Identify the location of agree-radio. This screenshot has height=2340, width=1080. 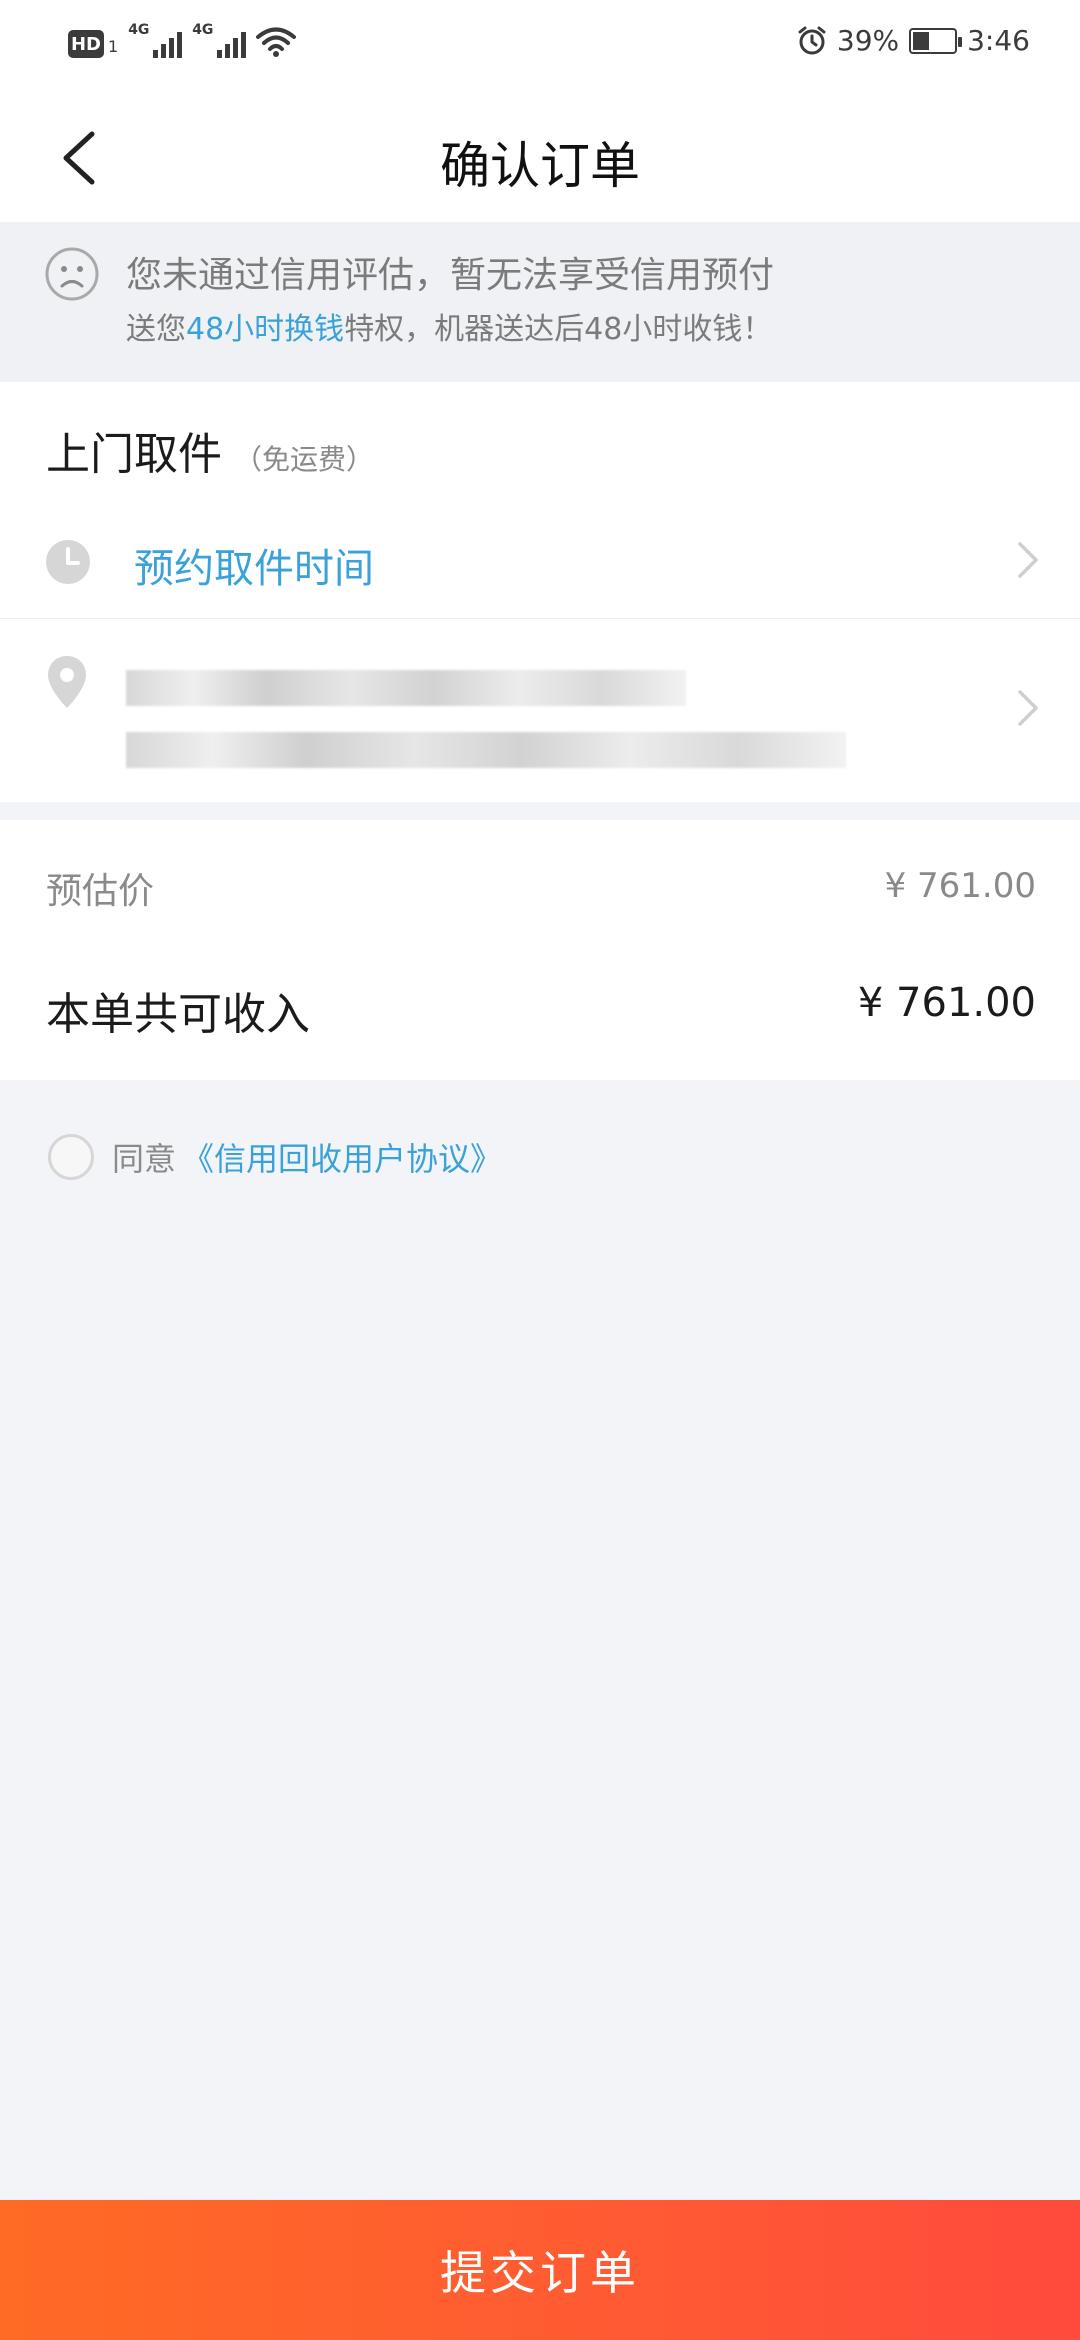
(71, 1157).